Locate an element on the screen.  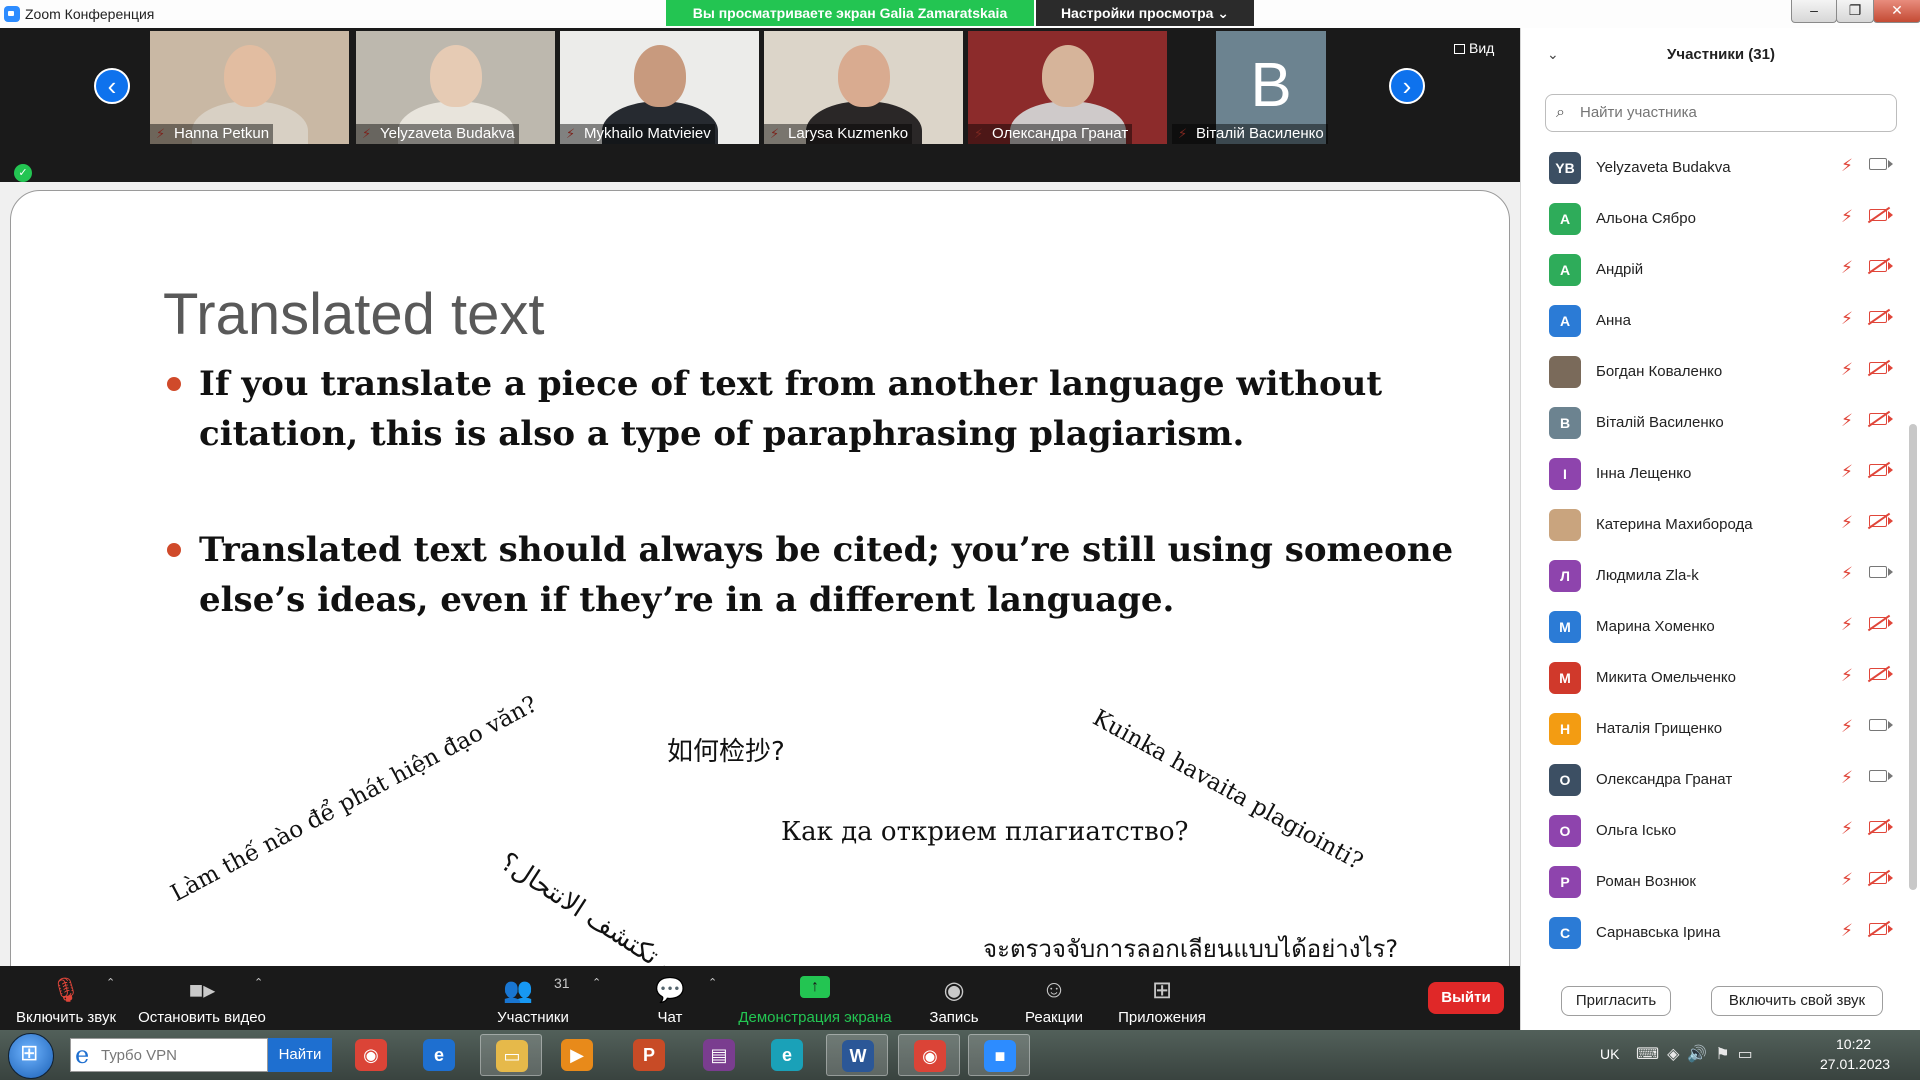
taskbar-search-input: e Турбо VPN is located at coordinates (169, 1055).